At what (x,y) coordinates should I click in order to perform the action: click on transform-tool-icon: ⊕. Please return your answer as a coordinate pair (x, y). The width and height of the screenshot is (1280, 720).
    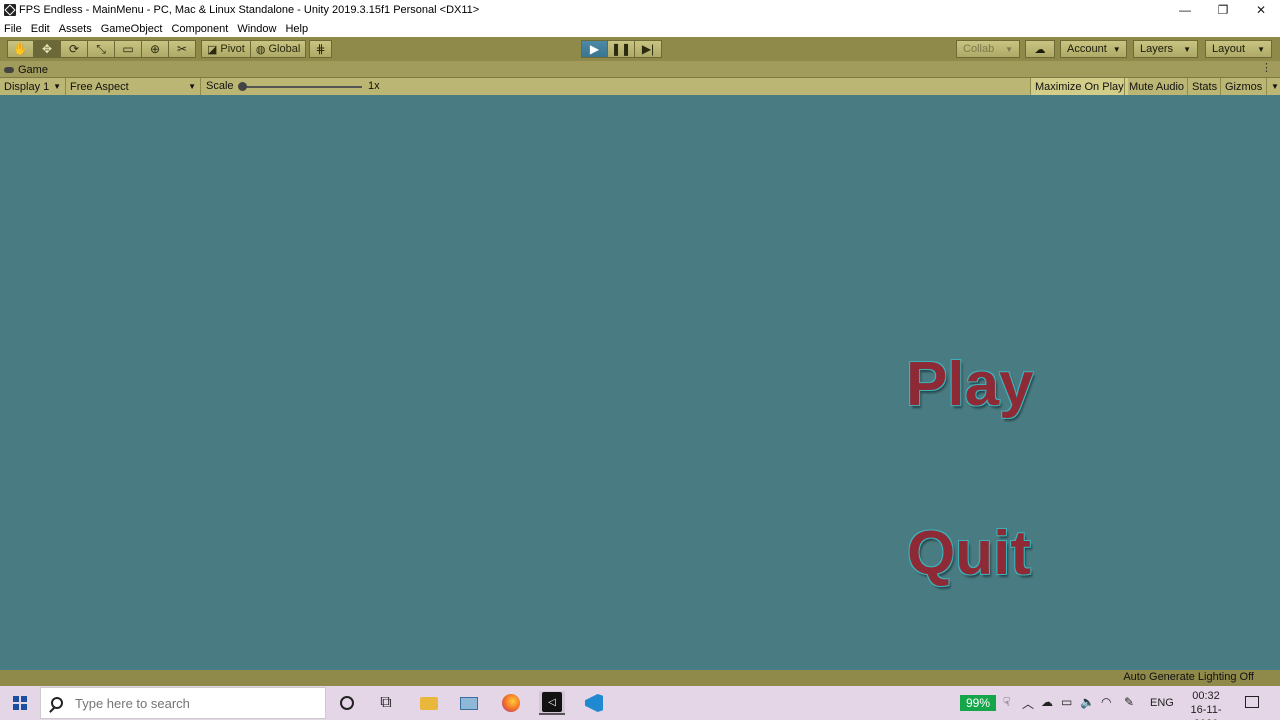
    Looking at the image, I should click on (155, 49).